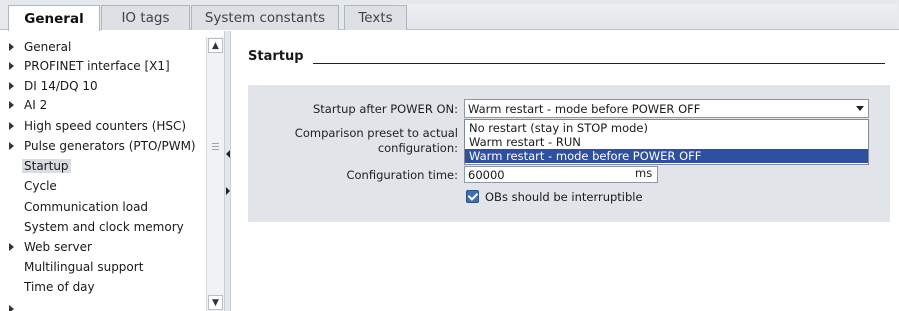 This screenshot has height=311, width=899. What do you see at coordinates (644, 173) in the screenshot?
I see `configuration-time-unit: ms` at bounding box center [644, 173].